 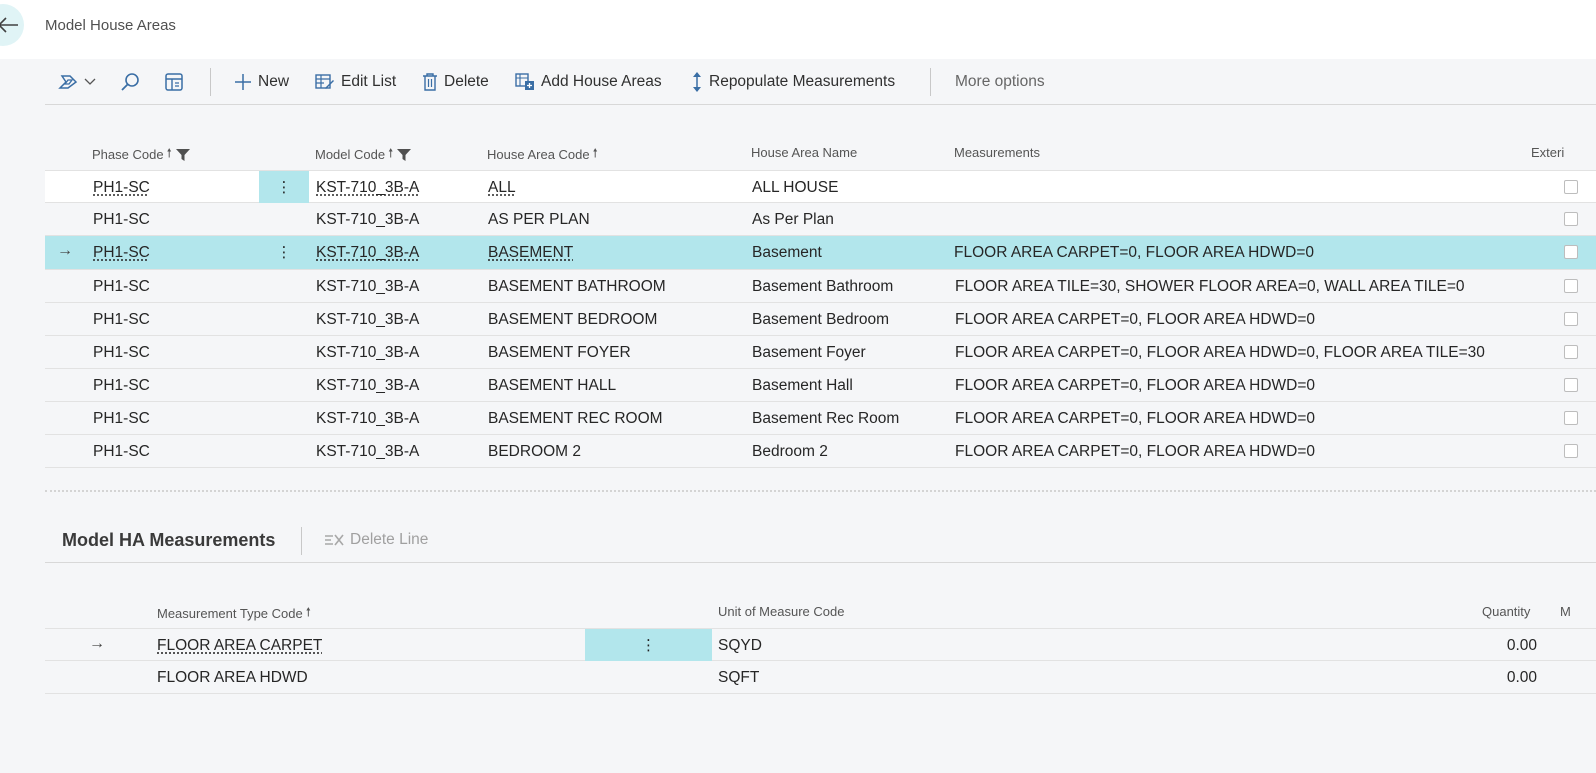 What do you see at coordinates (809, 352) in the screenshot?
I see `house-area-name-cell: Basement Foyer` at bounding box center [809, 352].